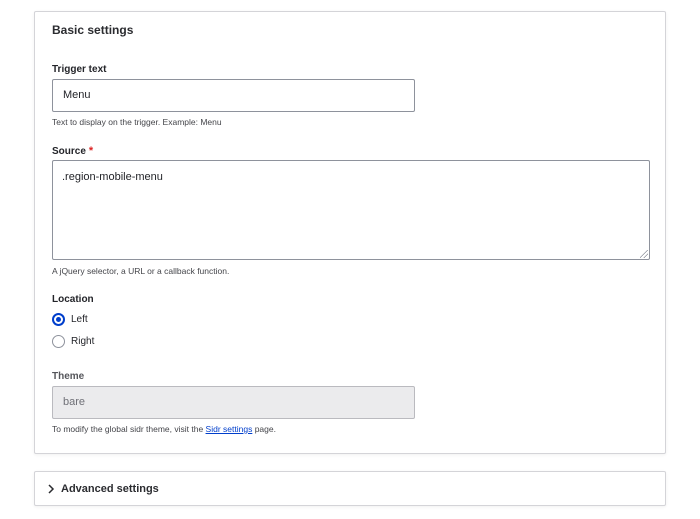  What do you see at coordinates (233, 95) in the screenshot?
I see `trigger-text-input: Menu` at bounding box center [233, 95].